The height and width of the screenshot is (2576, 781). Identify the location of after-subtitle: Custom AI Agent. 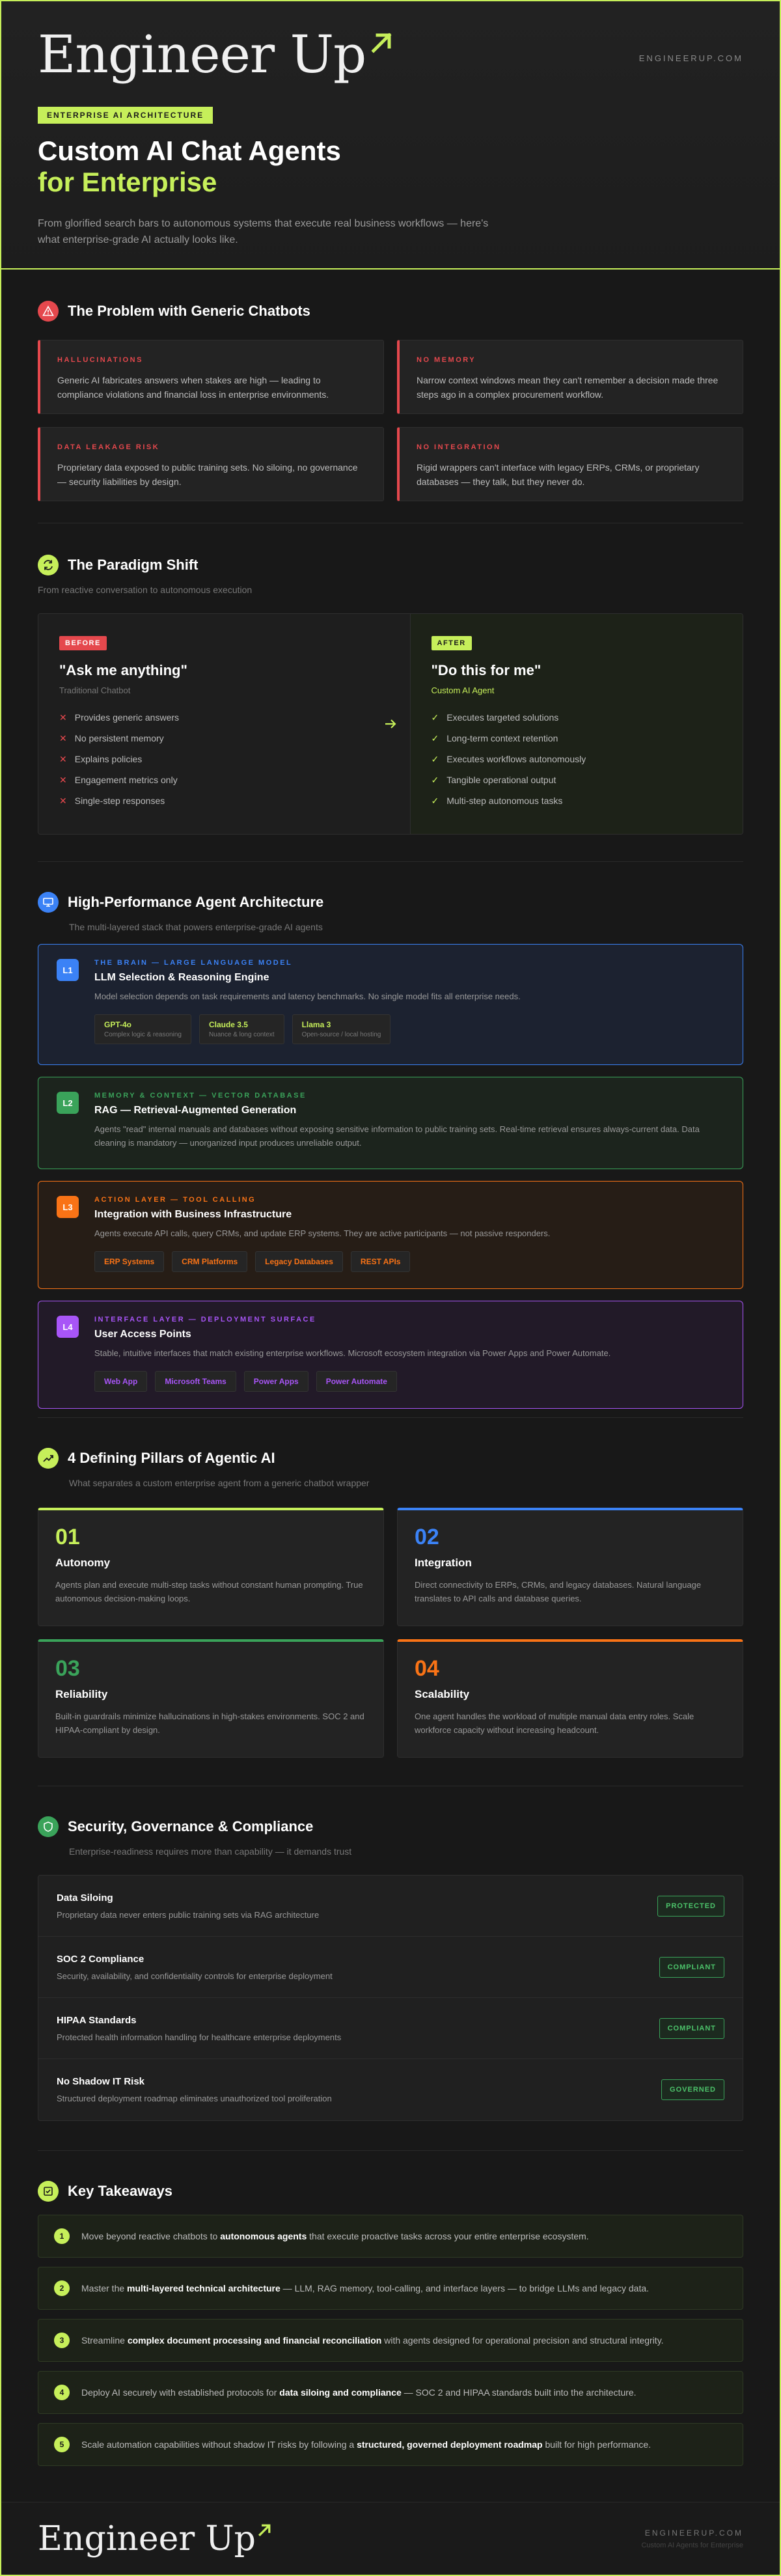
(463, 690).